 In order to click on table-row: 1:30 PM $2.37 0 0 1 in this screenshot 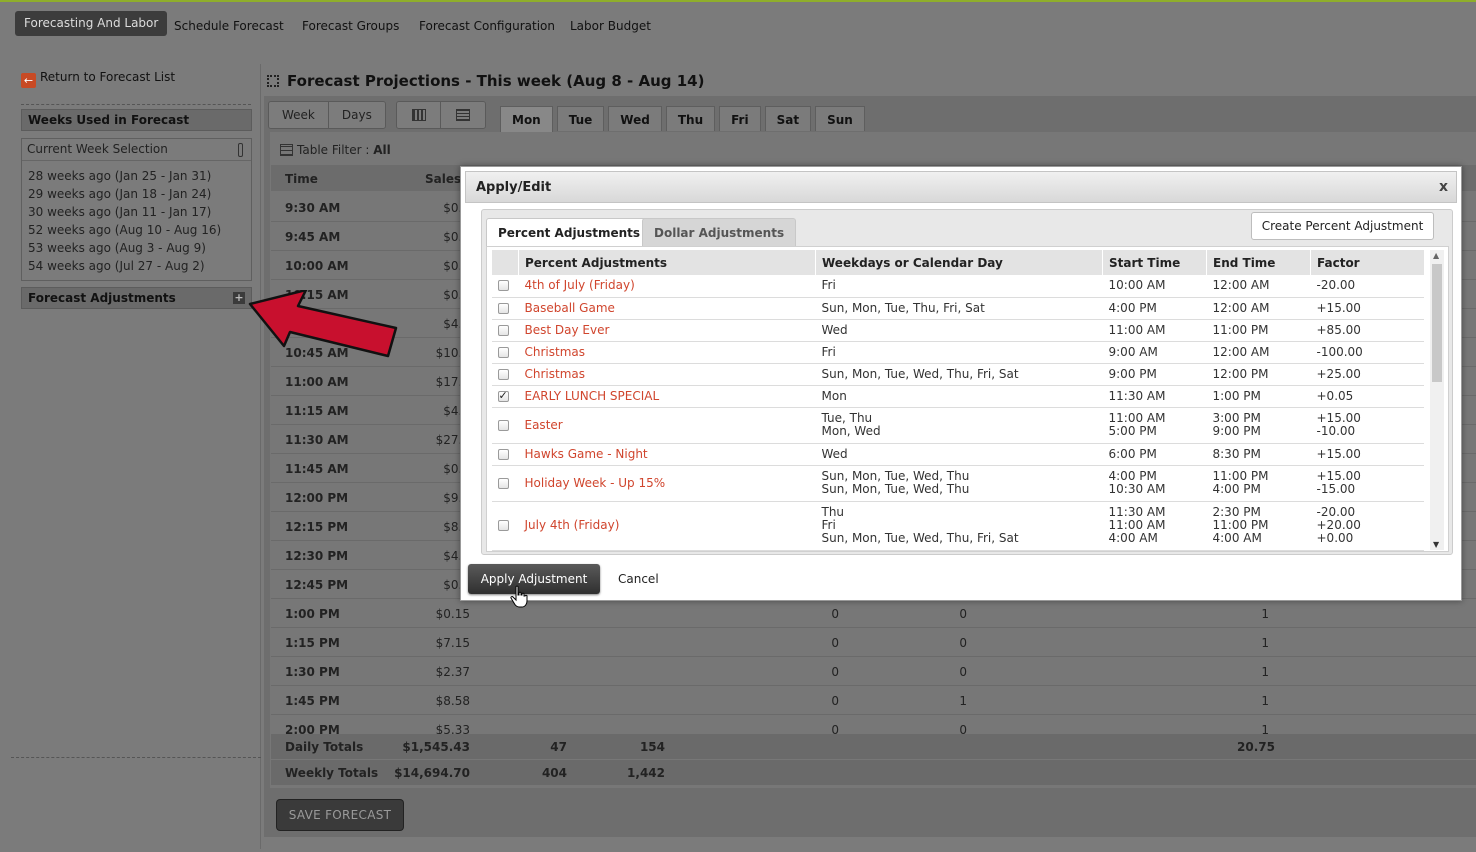, I will do `click(873, 671)`.